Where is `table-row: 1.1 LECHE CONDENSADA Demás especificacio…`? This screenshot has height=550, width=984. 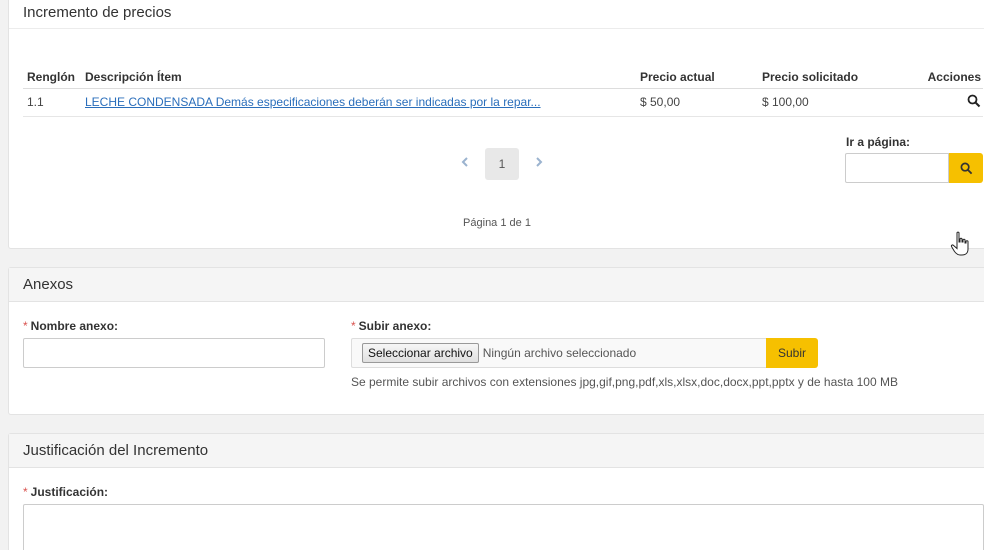 table-row: 1.1 LECHE CONDENSADA Demás especificacio… is located at coordinates (503, 102).